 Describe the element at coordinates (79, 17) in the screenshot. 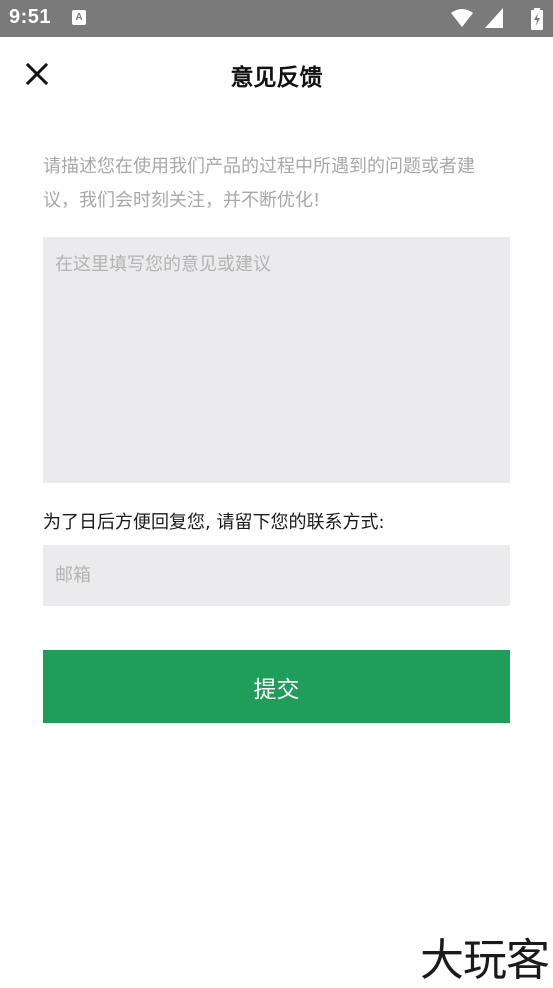

I see `a-notification-icon: A` at that location.